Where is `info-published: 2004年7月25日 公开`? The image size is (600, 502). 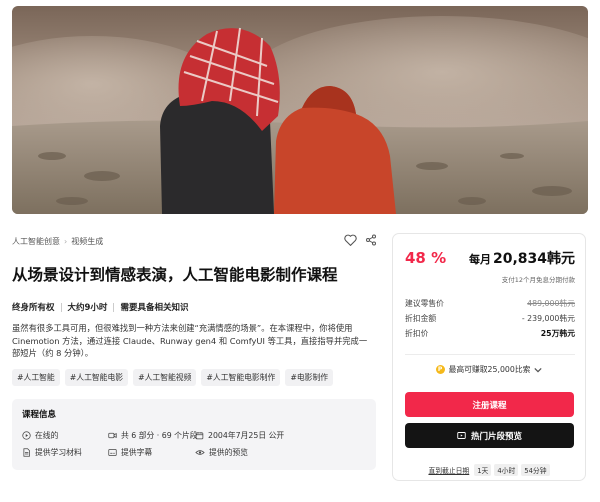
info-published: 2004年7月25日 公开 is located at coordinates (280, 435).